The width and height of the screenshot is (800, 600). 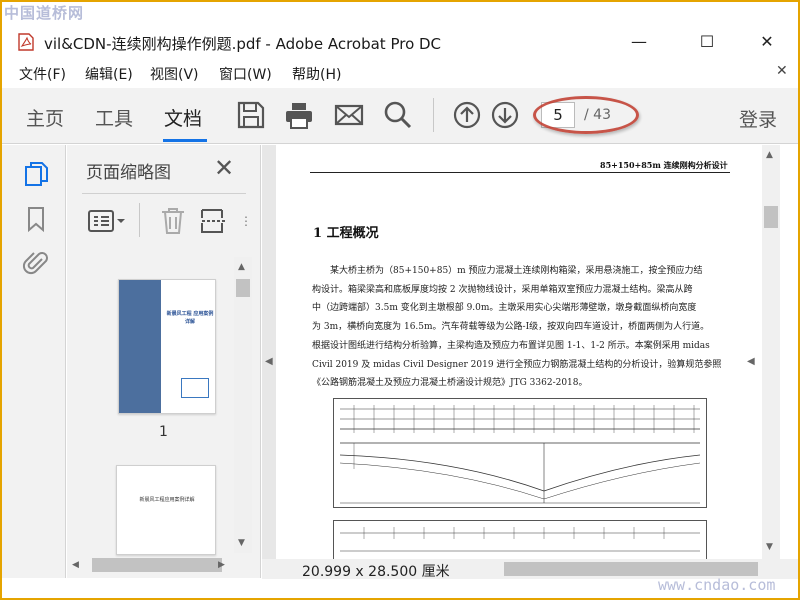 I want to click on document-hscroll-thumb, so click(x=631, y=569).